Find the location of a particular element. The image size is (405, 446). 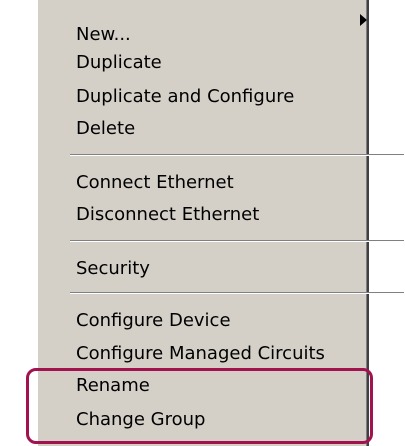

menu-item-label: Connect Ethernet is located at coordinates (155, 182).